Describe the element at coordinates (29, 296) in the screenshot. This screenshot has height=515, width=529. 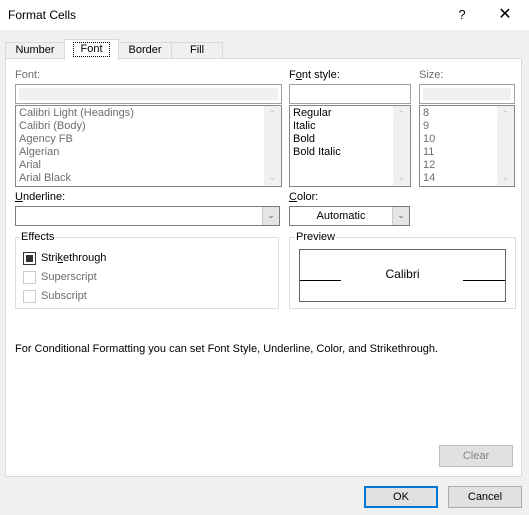
I see `subscript-checkbox` at that location.